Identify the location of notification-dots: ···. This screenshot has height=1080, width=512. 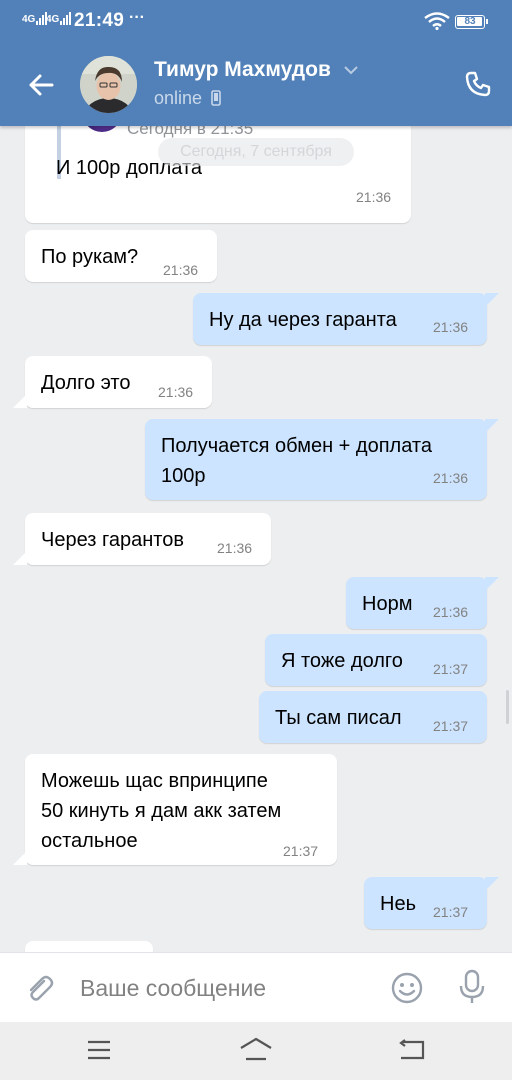
(137, 17).